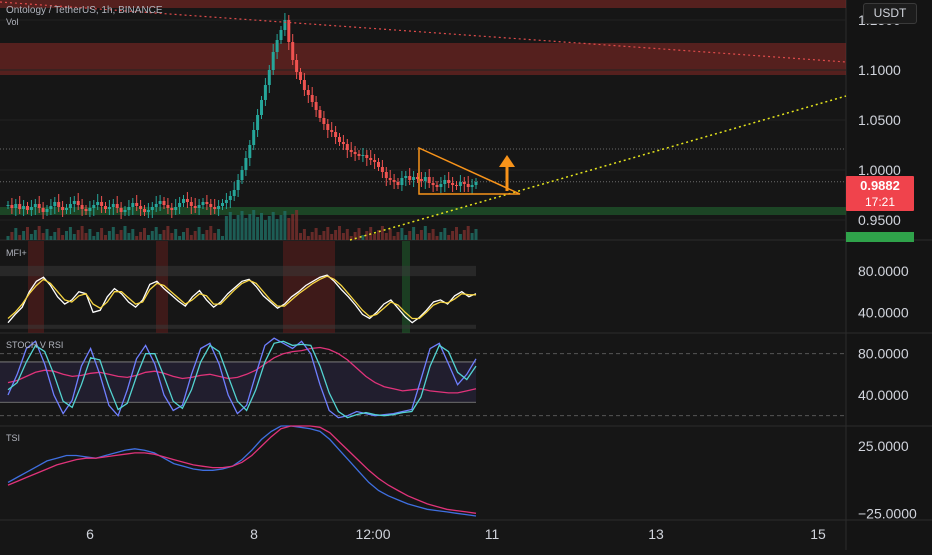 This screenshot has width=932, height=555. I want to click on indicator-tick-label: 25.0000, so click(883, 446).